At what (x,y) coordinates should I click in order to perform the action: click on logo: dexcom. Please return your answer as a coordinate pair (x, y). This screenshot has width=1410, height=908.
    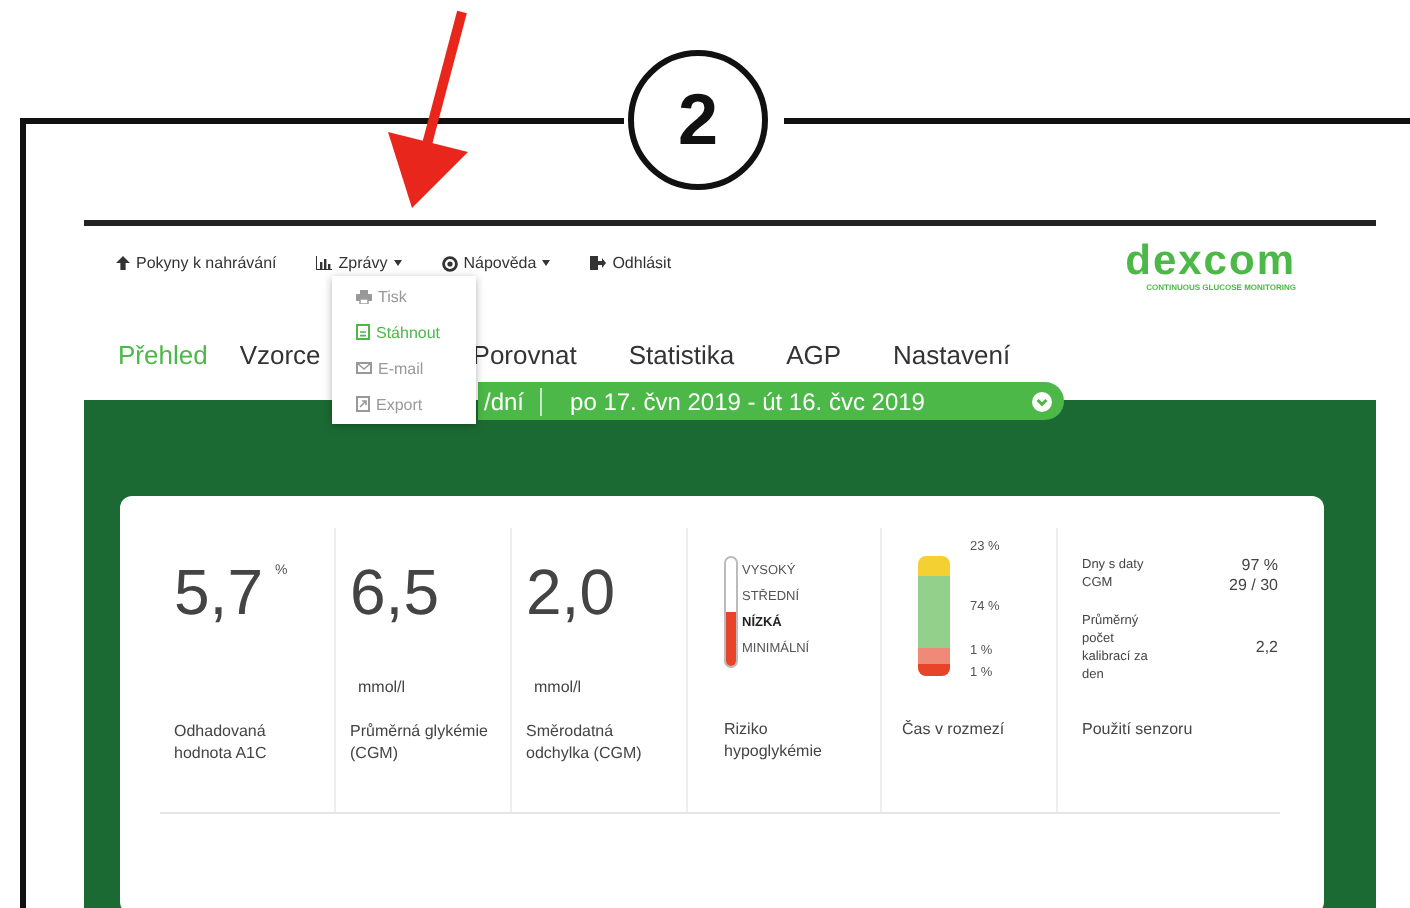
    Looking at the image, I should click on (1210, 262).